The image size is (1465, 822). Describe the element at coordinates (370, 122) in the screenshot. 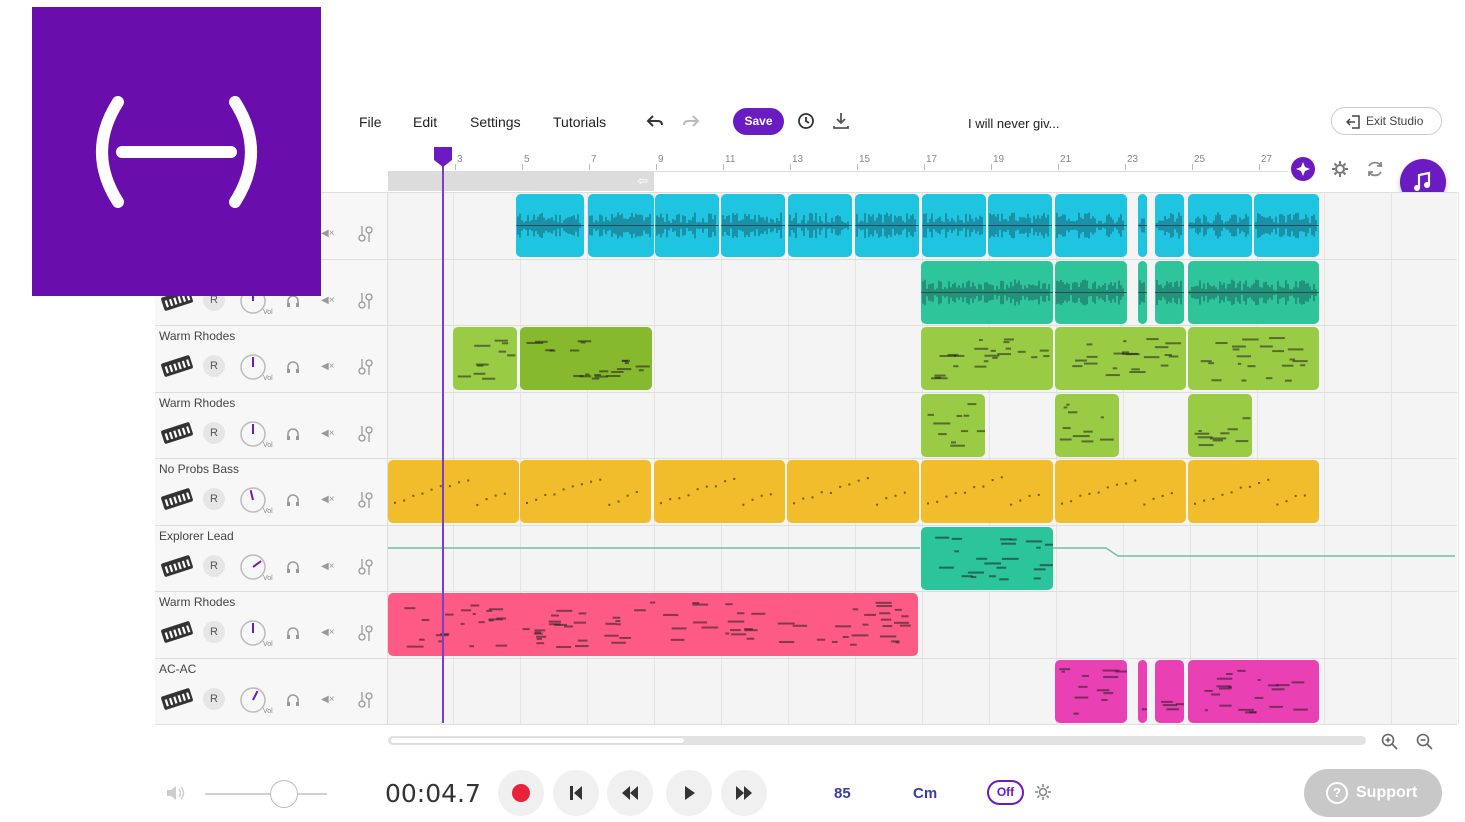

I see `menu-file: File` at that location.